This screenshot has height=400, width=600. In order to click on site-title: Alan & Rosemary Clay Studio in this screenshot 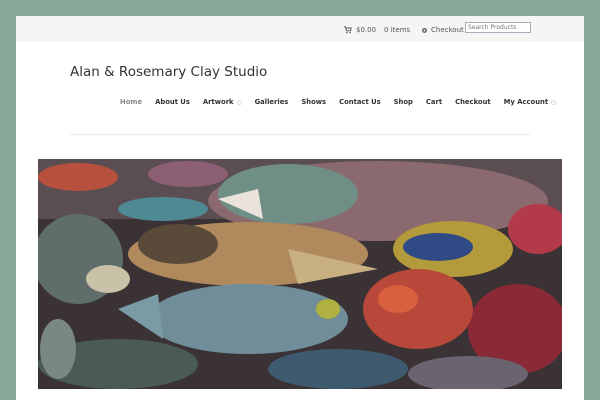, I will do `click(168, 72)`.